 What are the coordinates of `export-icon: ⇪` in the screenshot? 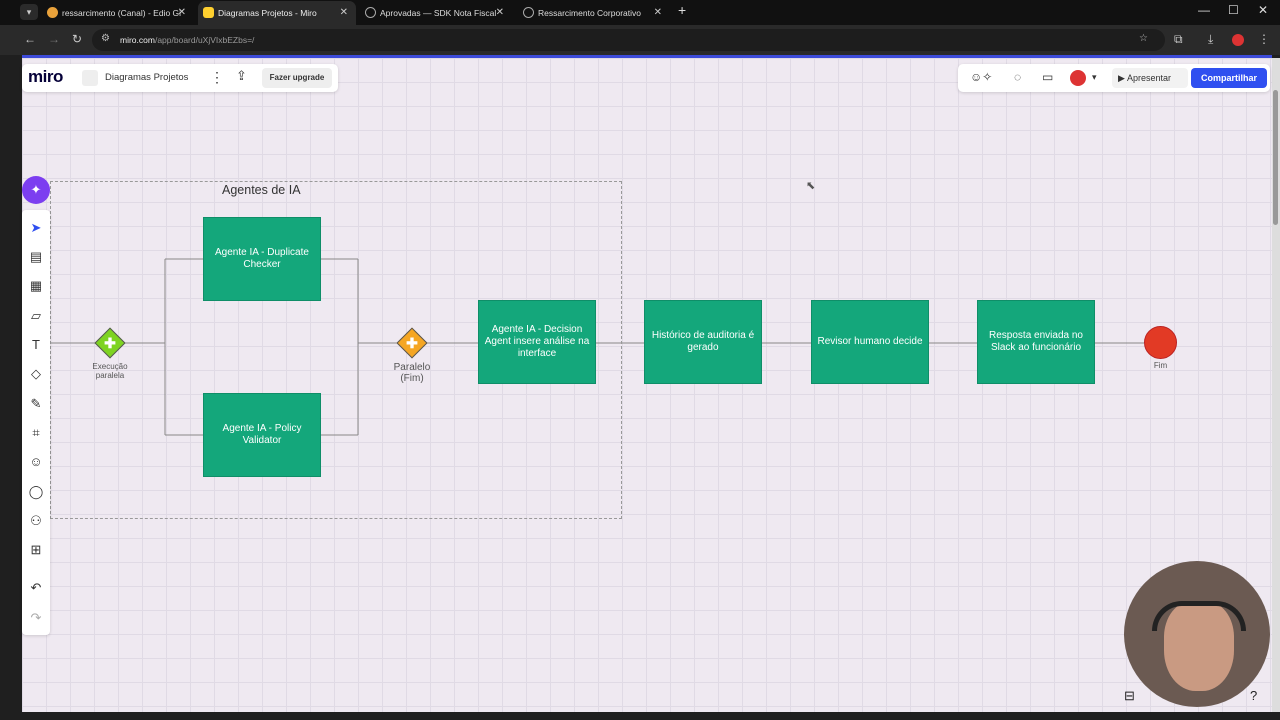 It's located at (241, 76).